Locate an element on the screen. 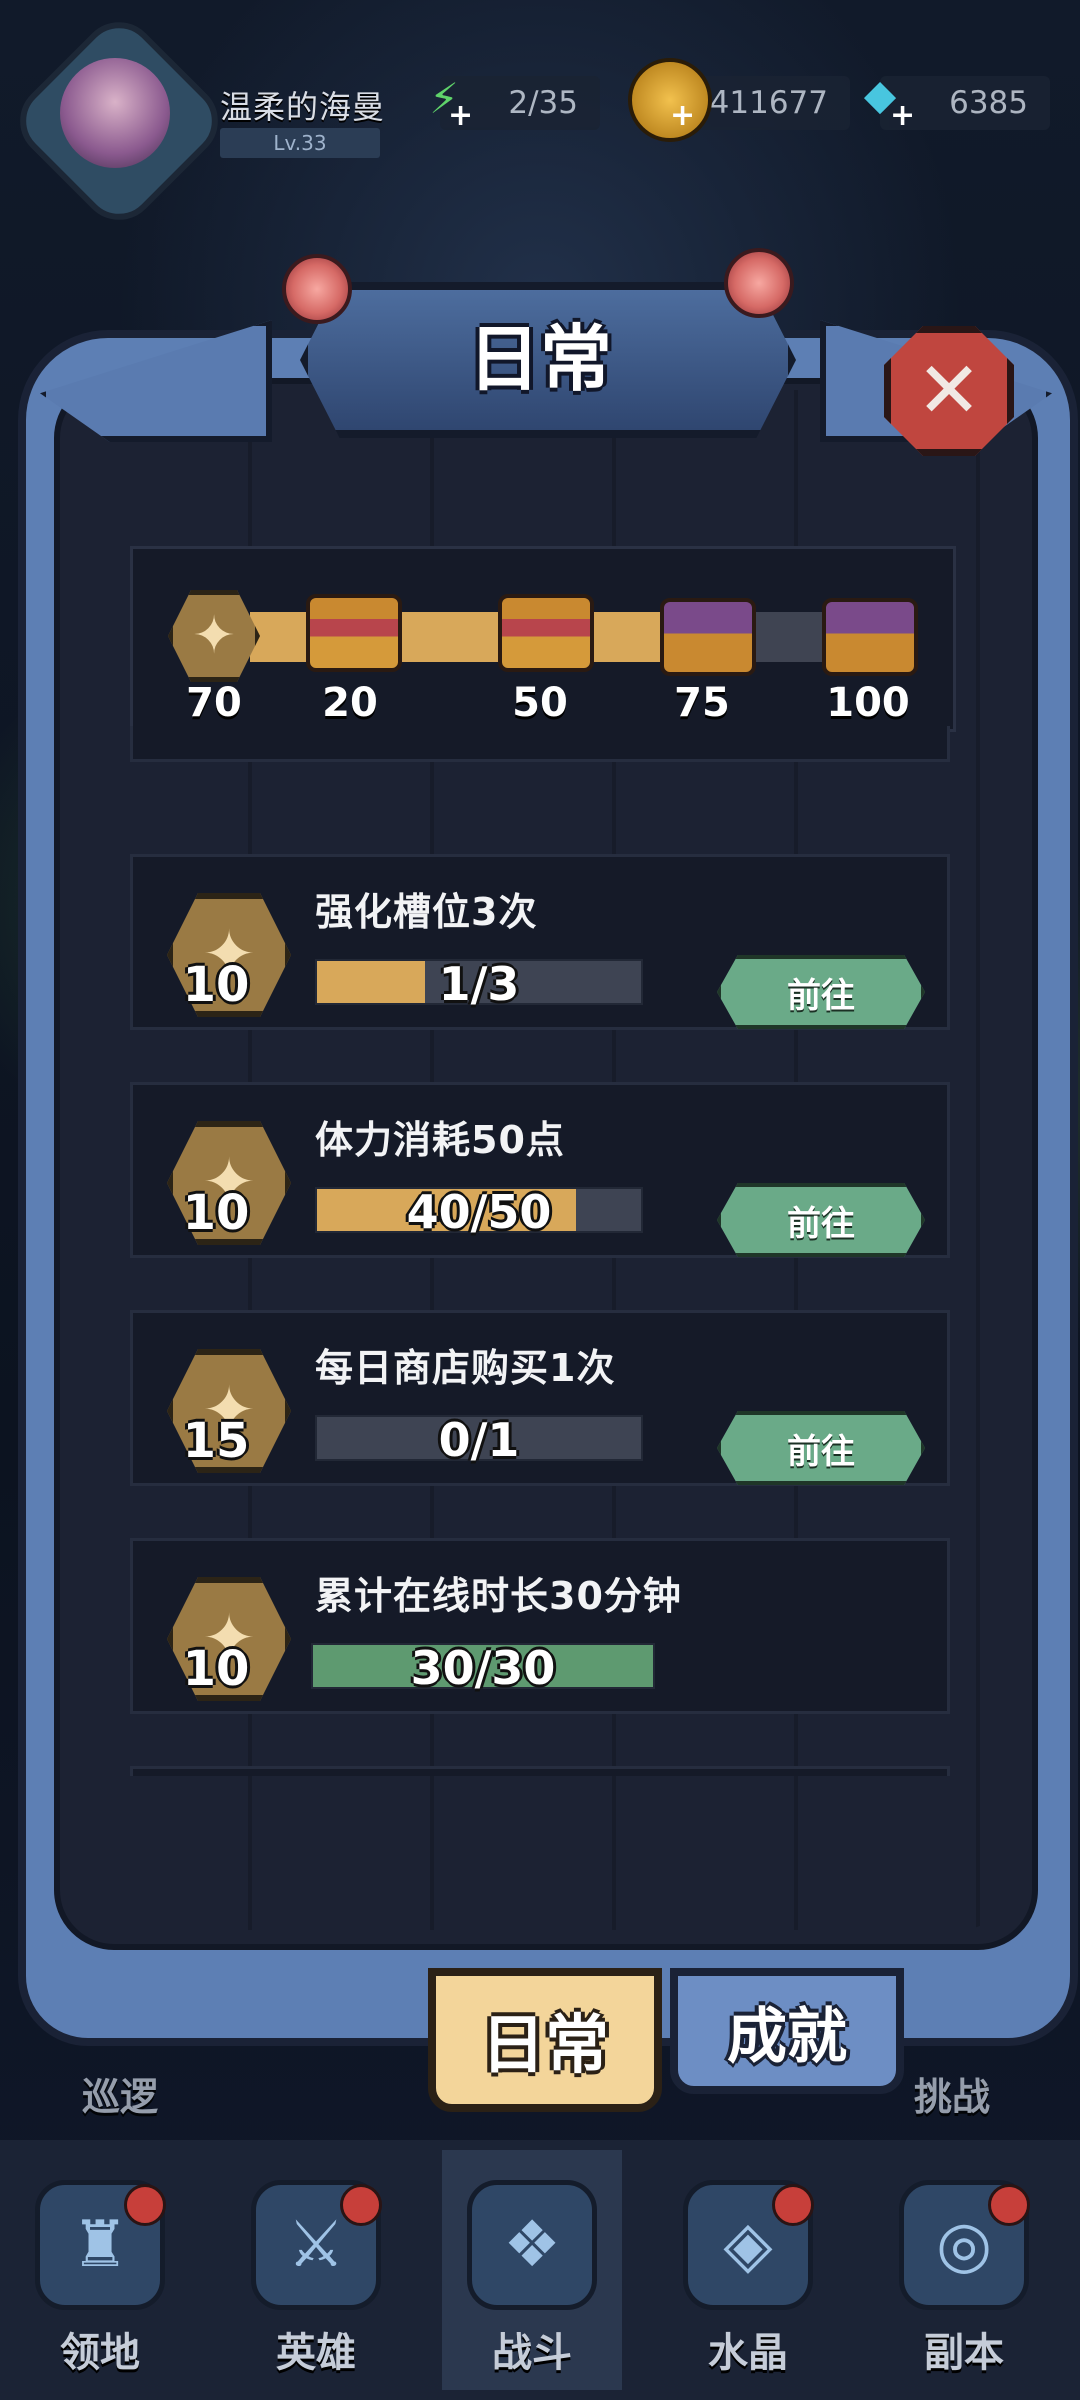  task-row: ✦ 10 体力消耗50点 40/50 前往 is located at coordinates (540, 1170).